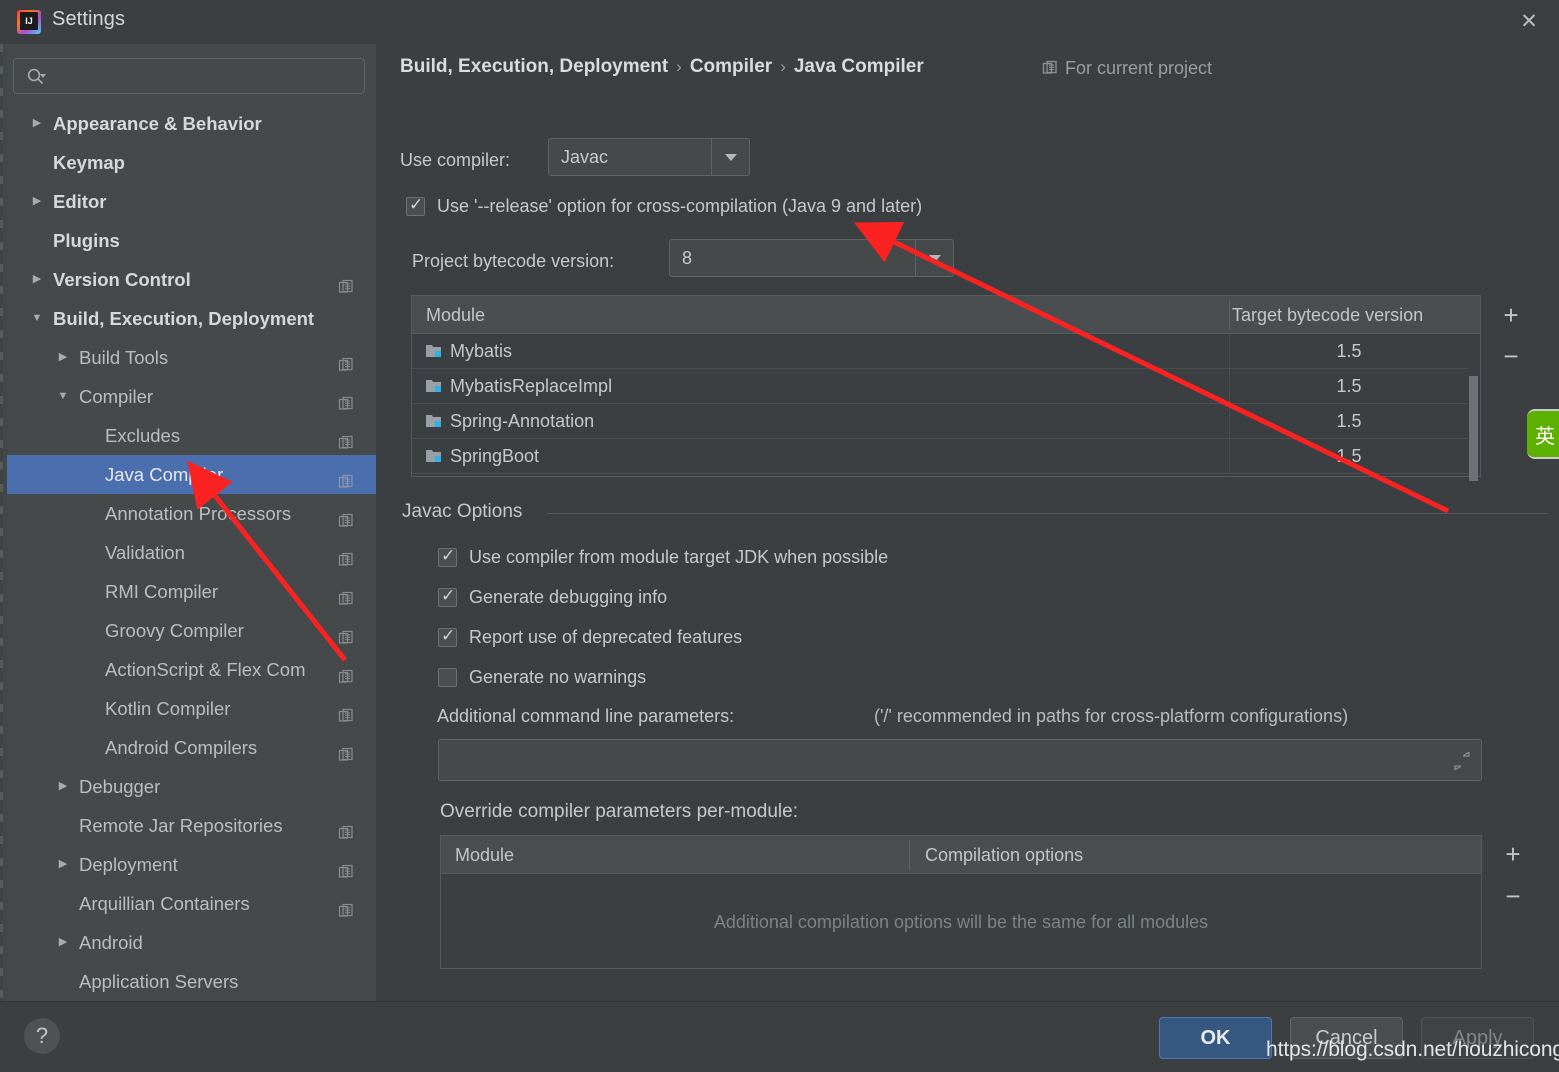 Image resolution: width=1559 pixels, height=1072 pixels. I want to click on sidebar-item-remote-jar-repositories: Remote Jar Repositories, so click(191, 825).